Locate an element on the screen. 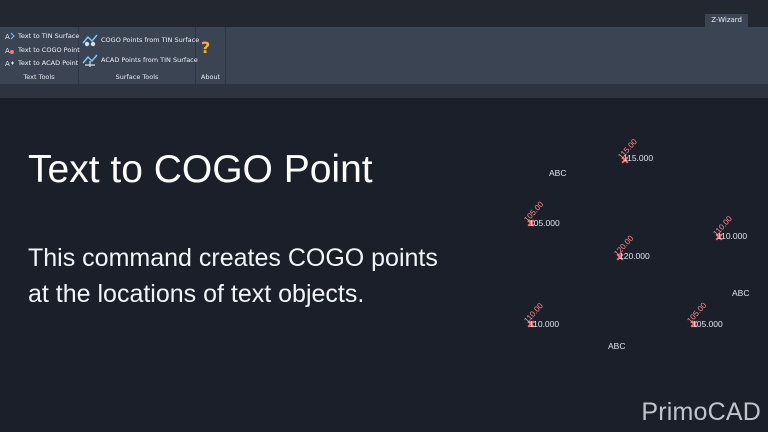 The image size is (768, 432). cogo-surface-icon is located at coordinates (90, 40).